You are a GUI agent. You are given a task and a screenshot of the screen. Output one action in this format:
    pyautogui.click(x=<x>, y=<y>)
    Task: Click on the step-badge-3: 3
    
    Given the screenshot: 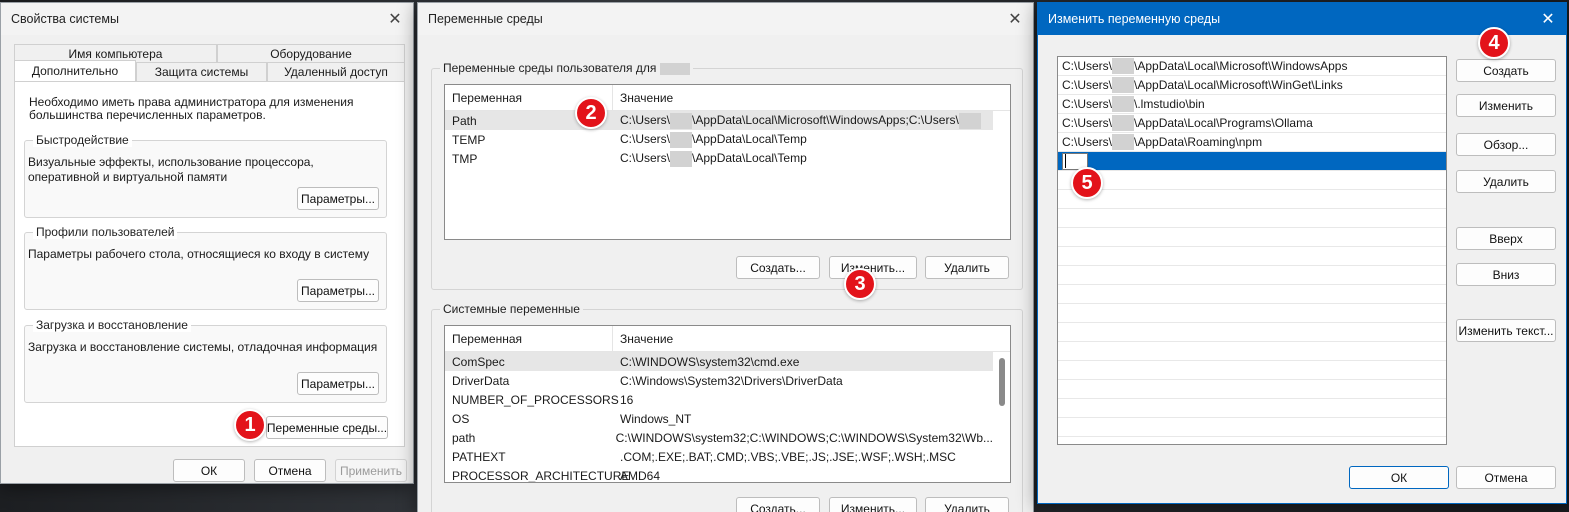 What is the action you would take?
    pyautogui.click(x=860, y=284)
    